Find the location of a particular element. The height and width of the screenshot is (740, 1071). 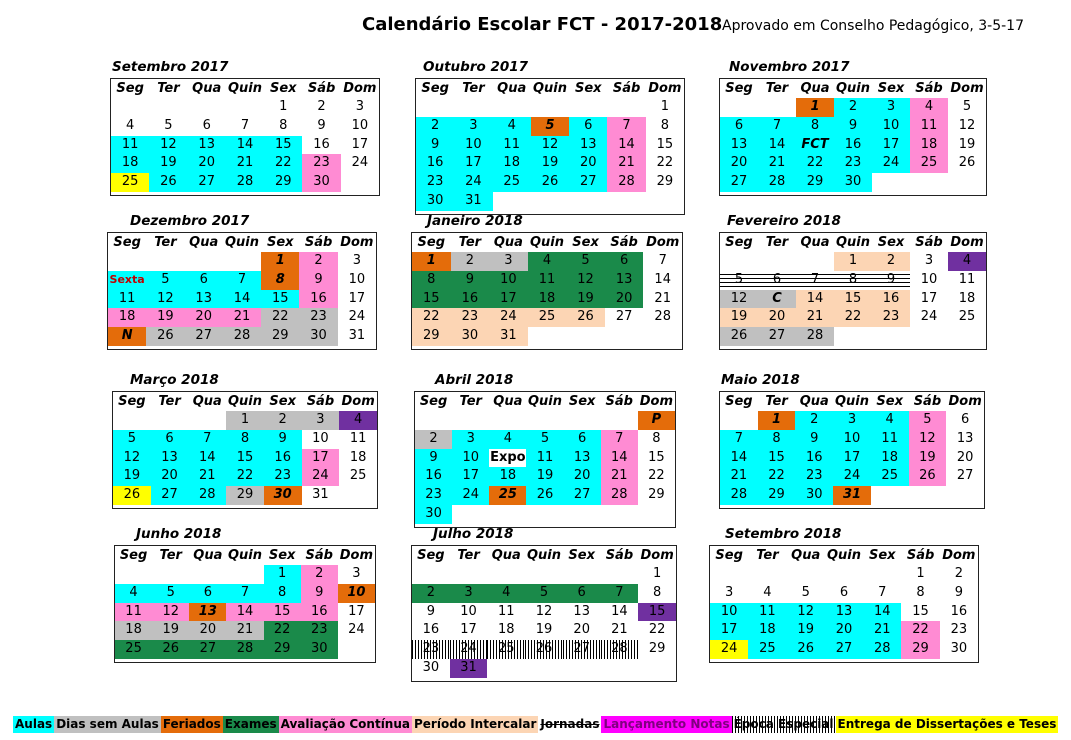

day-cell: 17 is located at coordinates (473, 164).